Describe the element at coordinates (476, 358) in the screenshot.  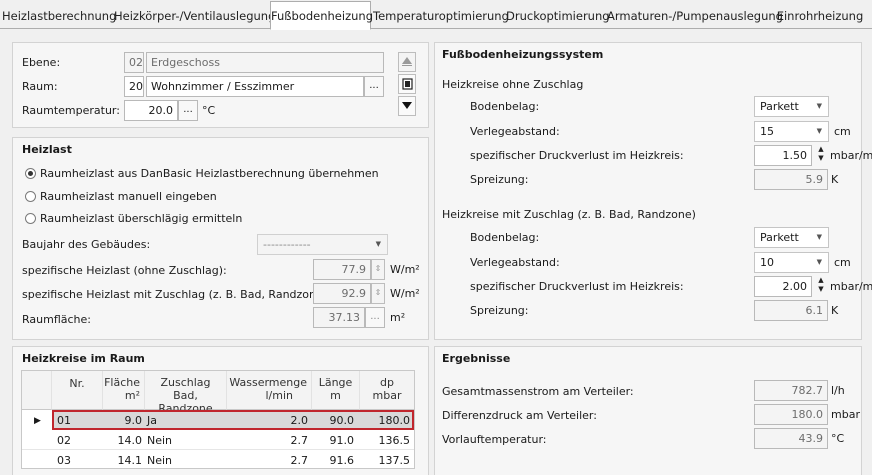
I see `ergebnisse-title: Ergebnisse` at that location.